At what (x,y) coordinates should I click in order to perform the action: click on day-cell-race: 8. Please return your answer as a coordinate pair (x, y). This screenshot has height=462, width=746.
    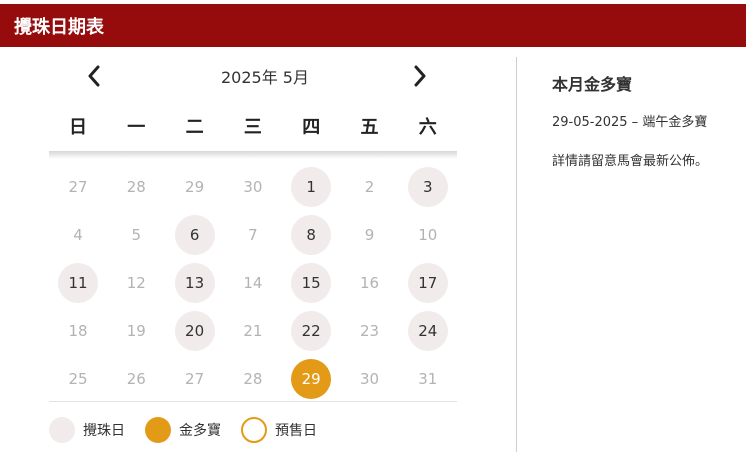
    Looking at the image, I should click on (311, 235).